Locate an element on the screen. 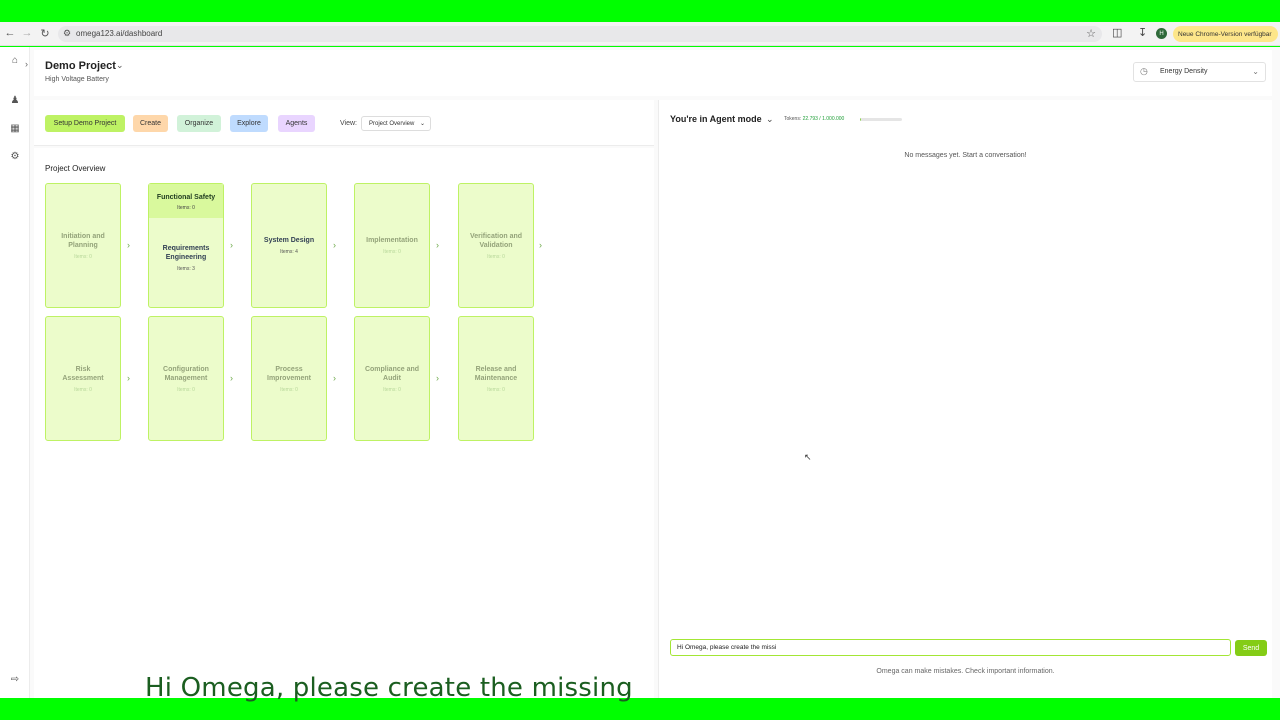 Image resolution: width=1280 pixels, height=720 pixels. token-usage-bar is located at coordinates (881, 119).